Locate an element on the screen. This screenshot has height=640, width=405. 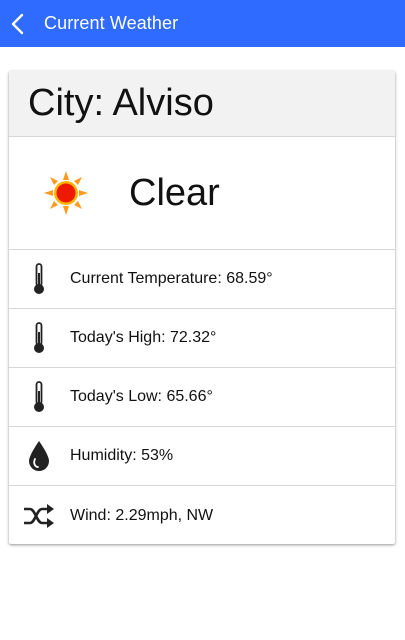
humidity-label: Humidity: 53% is located at coordinates (122, 455).